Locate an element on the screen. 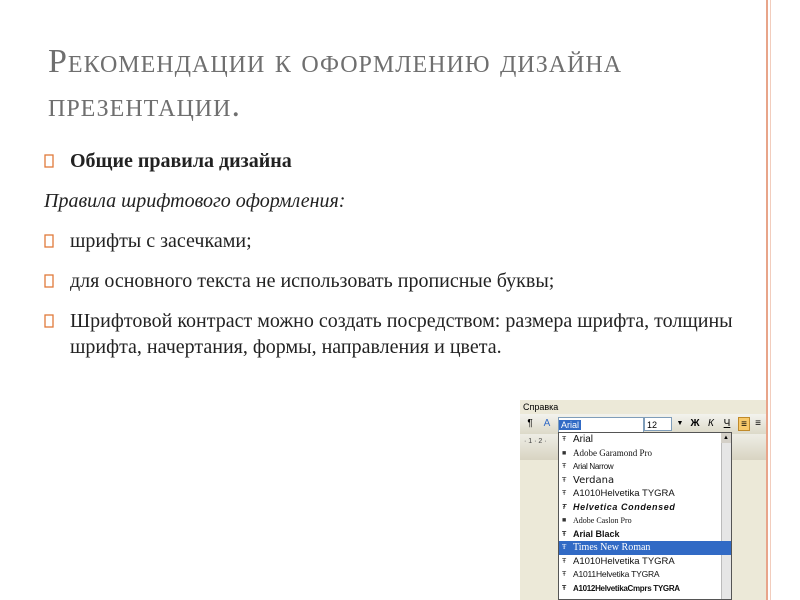 Image resolution: width=800 pixels, height=600 pixels. font-option-selected: Ŧ Times New Roman is located at coordinates (645, 548).